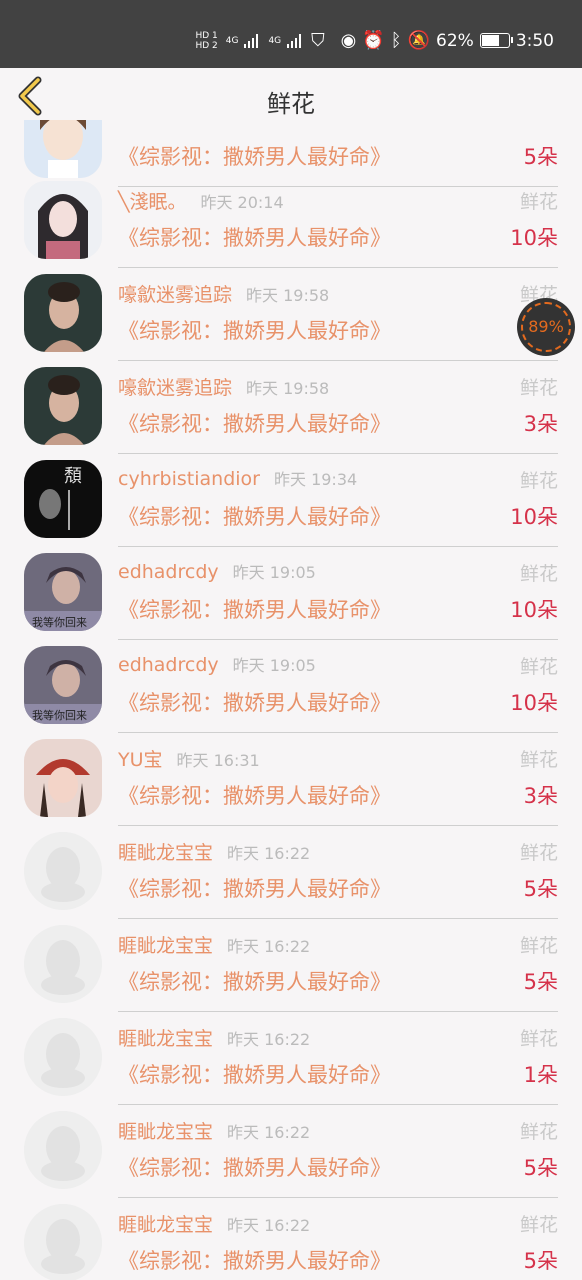  Describe the element at coordinates (315, 479) in the screenshot. I see `gift-time: 昨天 19:34` at that location.